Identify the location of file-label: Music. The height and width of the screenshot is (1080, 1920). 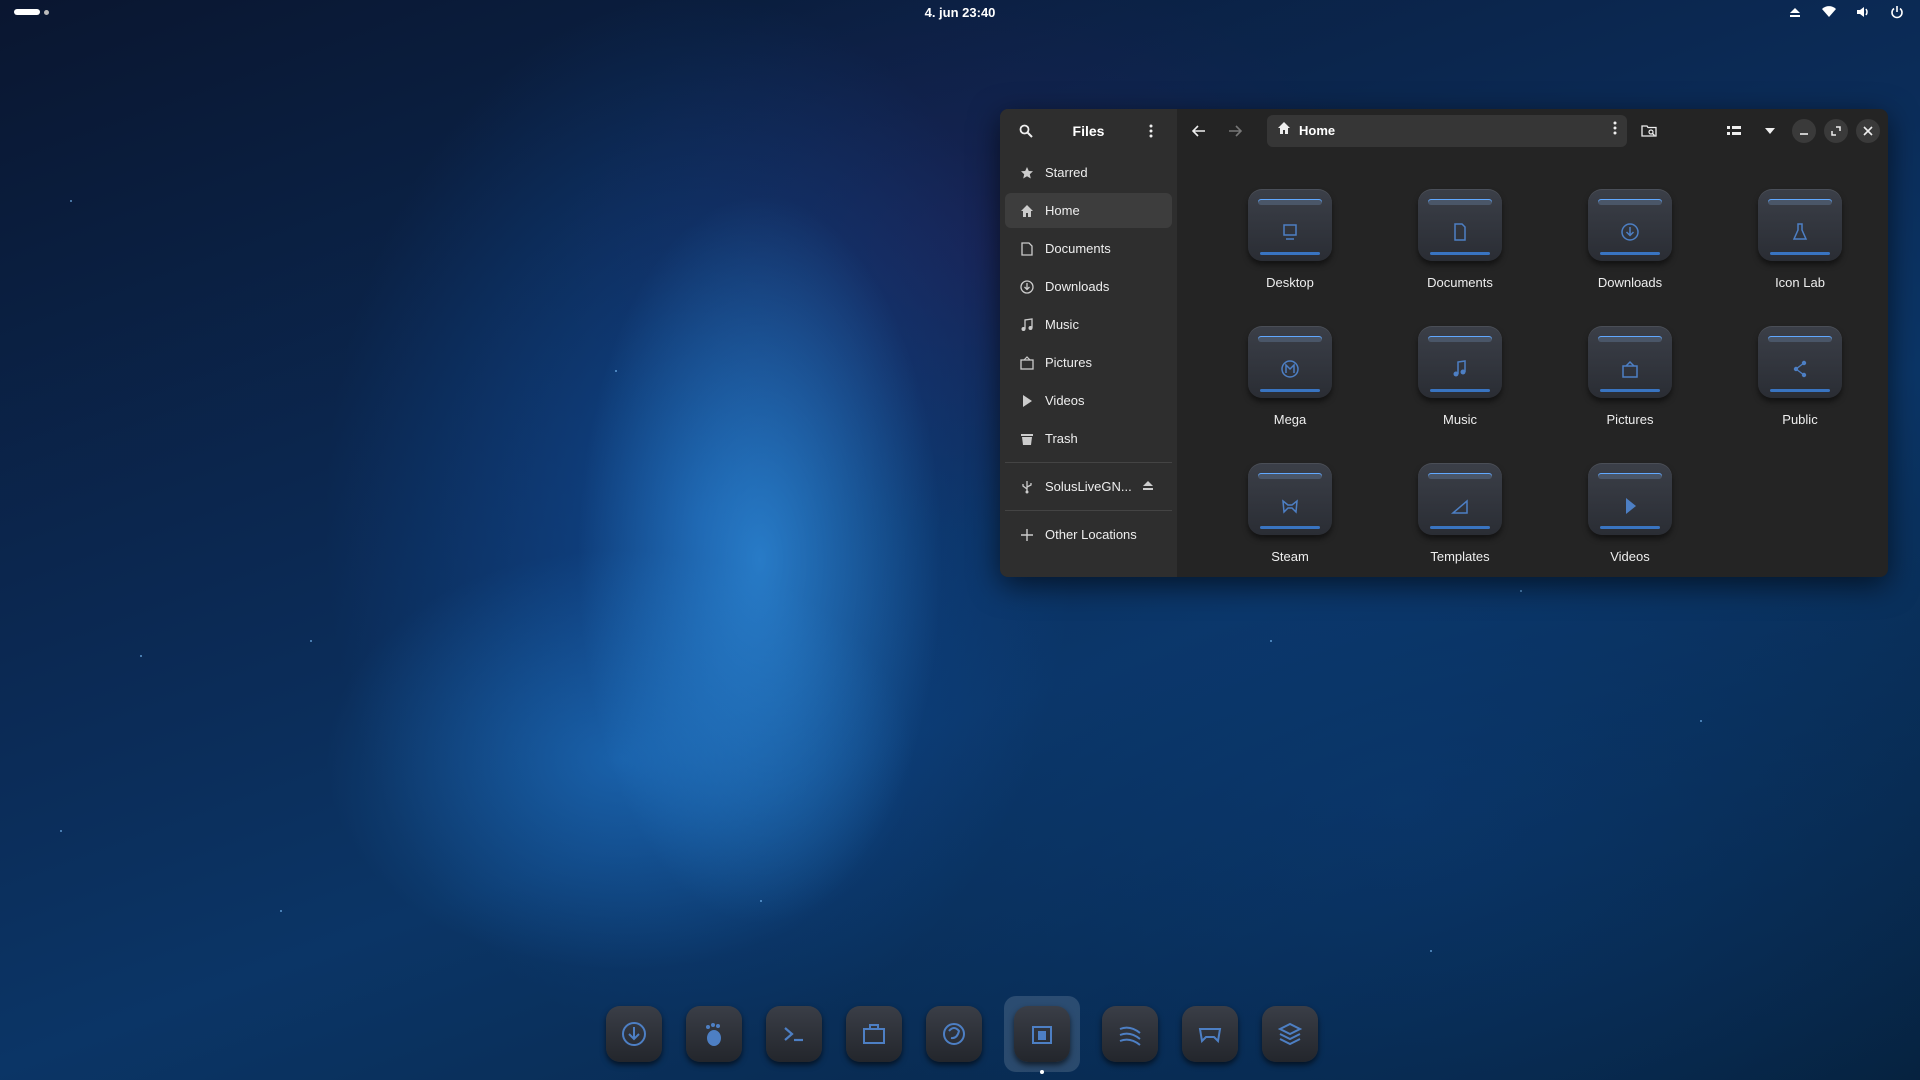
(1460, 419).